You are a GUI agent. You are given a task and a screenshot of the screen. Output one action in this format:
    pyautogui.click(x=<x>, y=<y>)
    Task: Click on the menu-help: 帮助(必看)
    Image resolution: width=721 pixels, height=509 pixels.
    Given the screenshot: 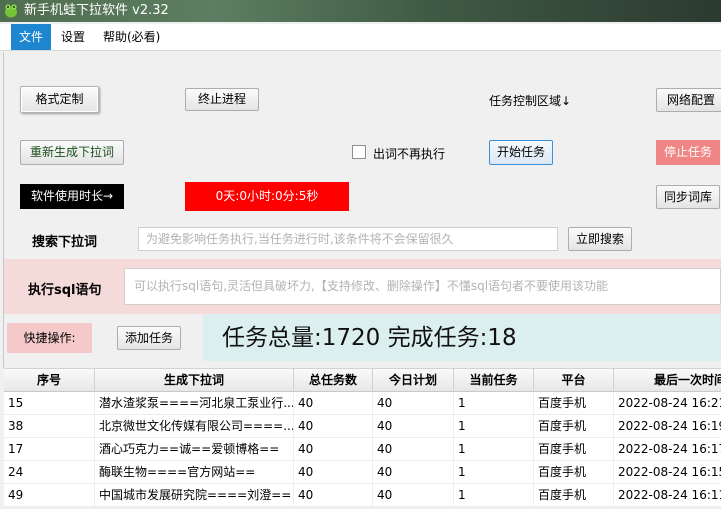 What is the action you would take?
    pyautogui.click(x=131, y=37)
    